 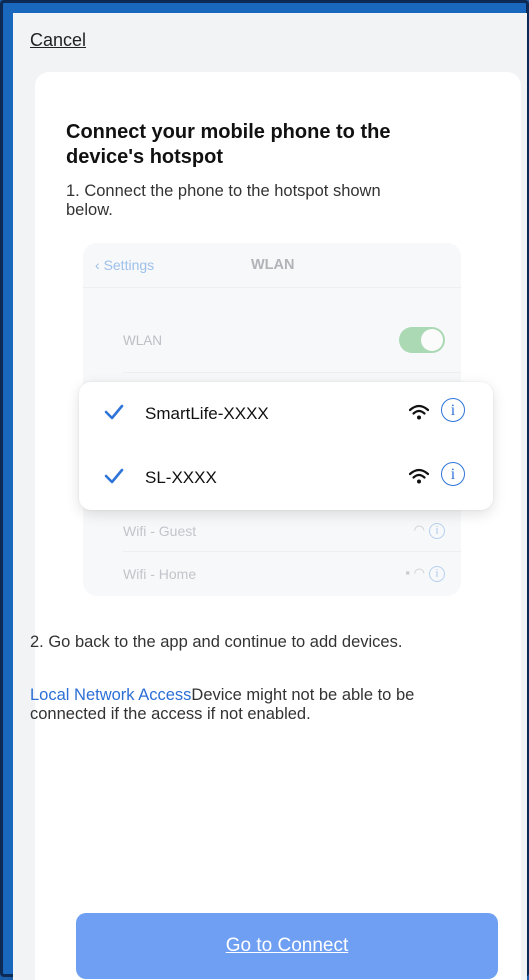 What do you see at coordinates (408, 572) in the screenshot?
I see `lock-icon: ▪` at bounding box center [408, 572].